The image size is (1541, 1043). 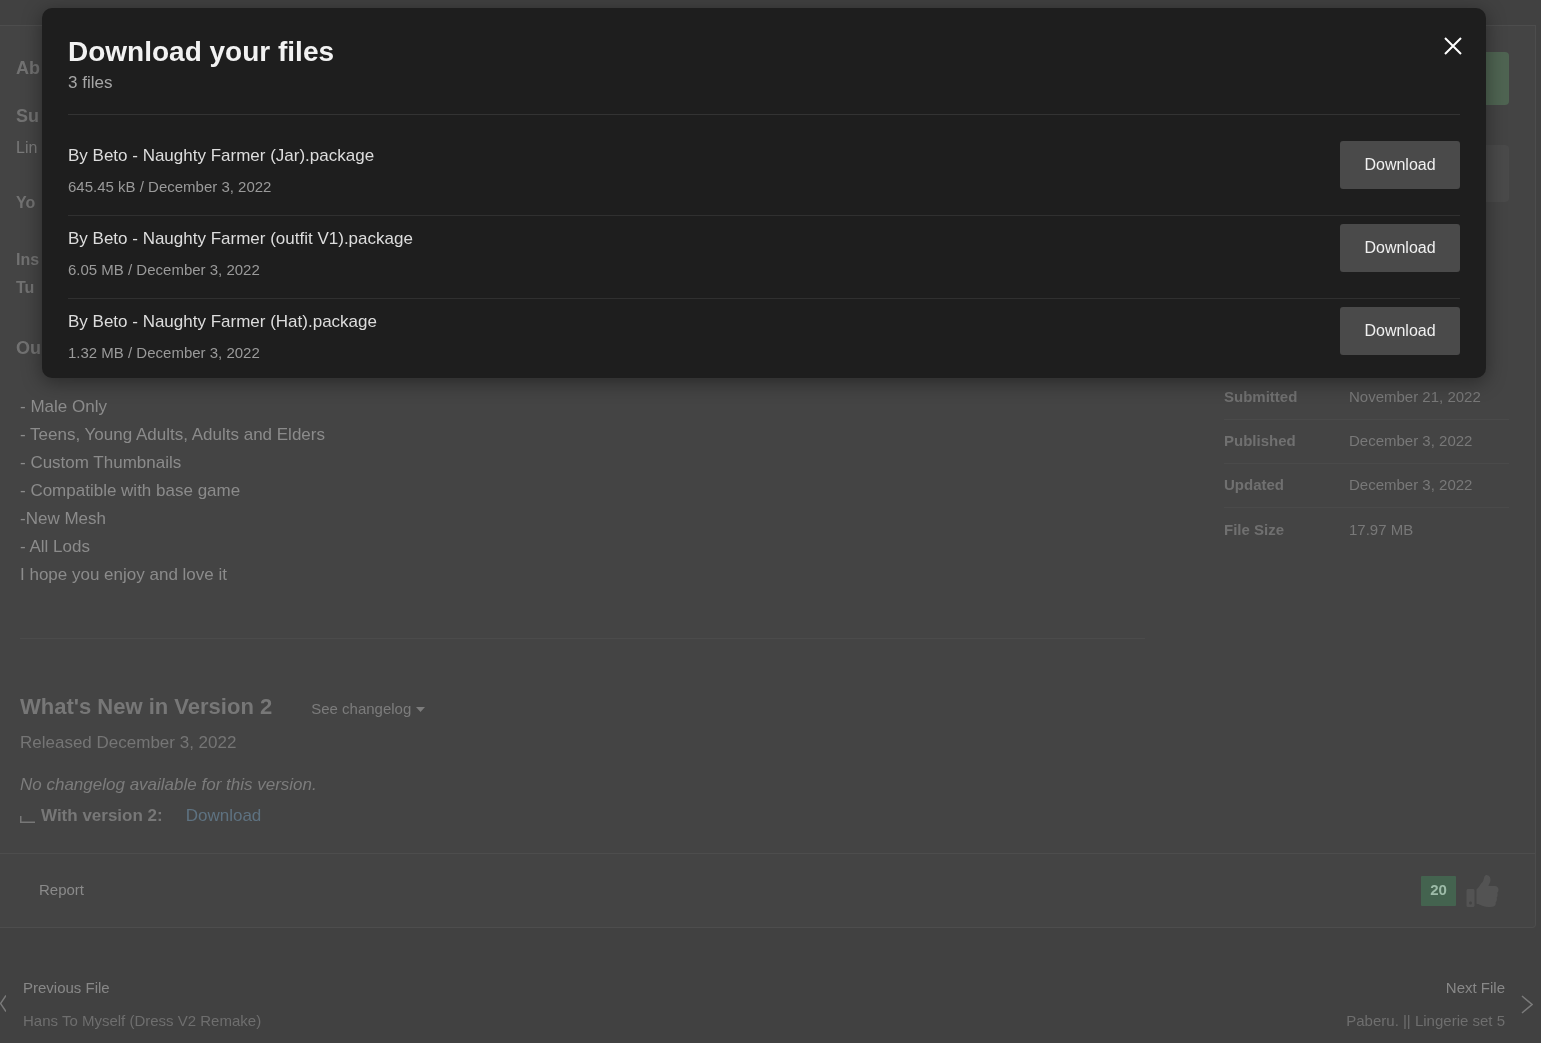 I want to click on chevron-right-icon, so click(x=1527, y=1004).